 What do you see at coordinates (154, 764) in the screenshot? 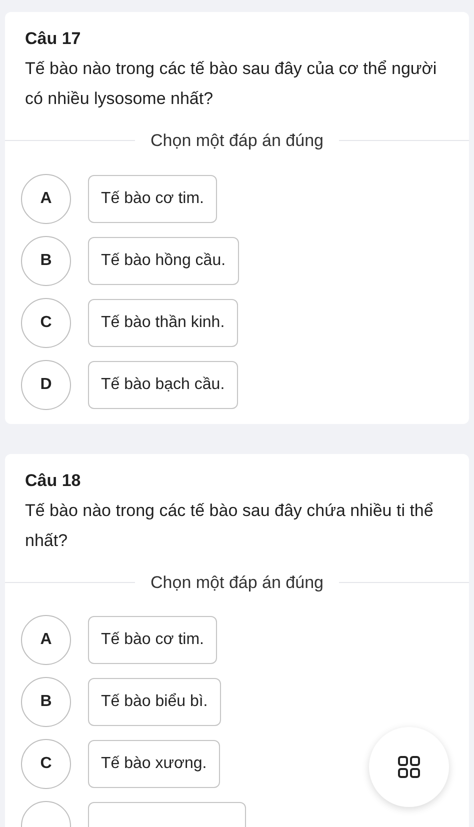
I see `answer-option-button: Tế bào xương.` at bounding box center [154, 764].